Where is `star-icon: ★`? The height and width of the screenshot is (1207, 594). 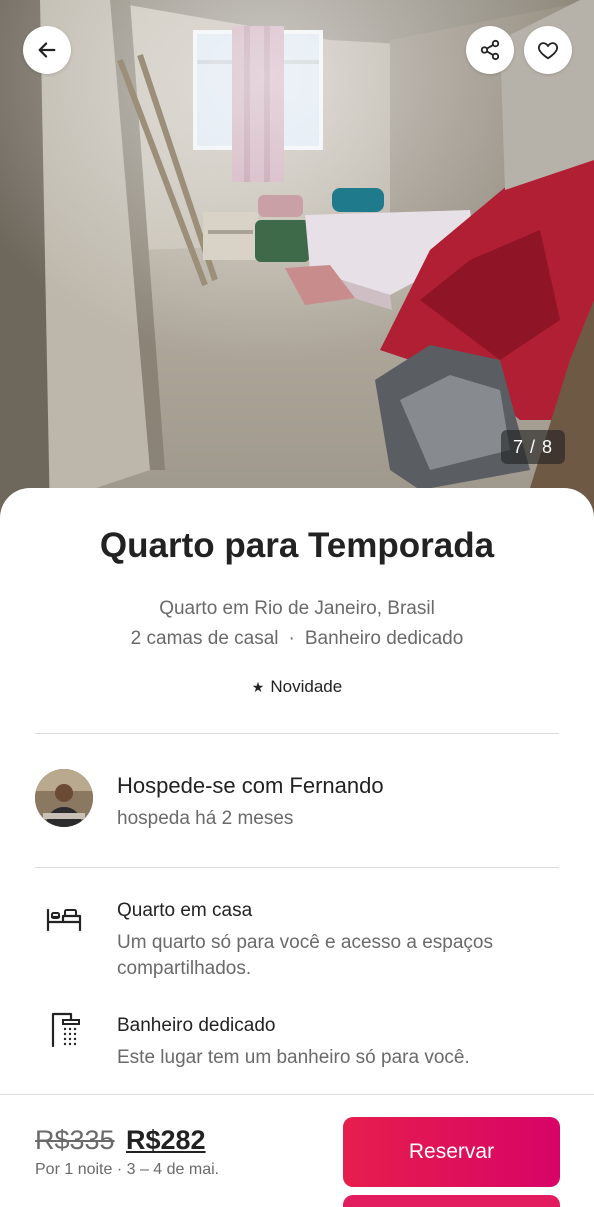
star-icon: ★ is located at coordinates (258, 687).